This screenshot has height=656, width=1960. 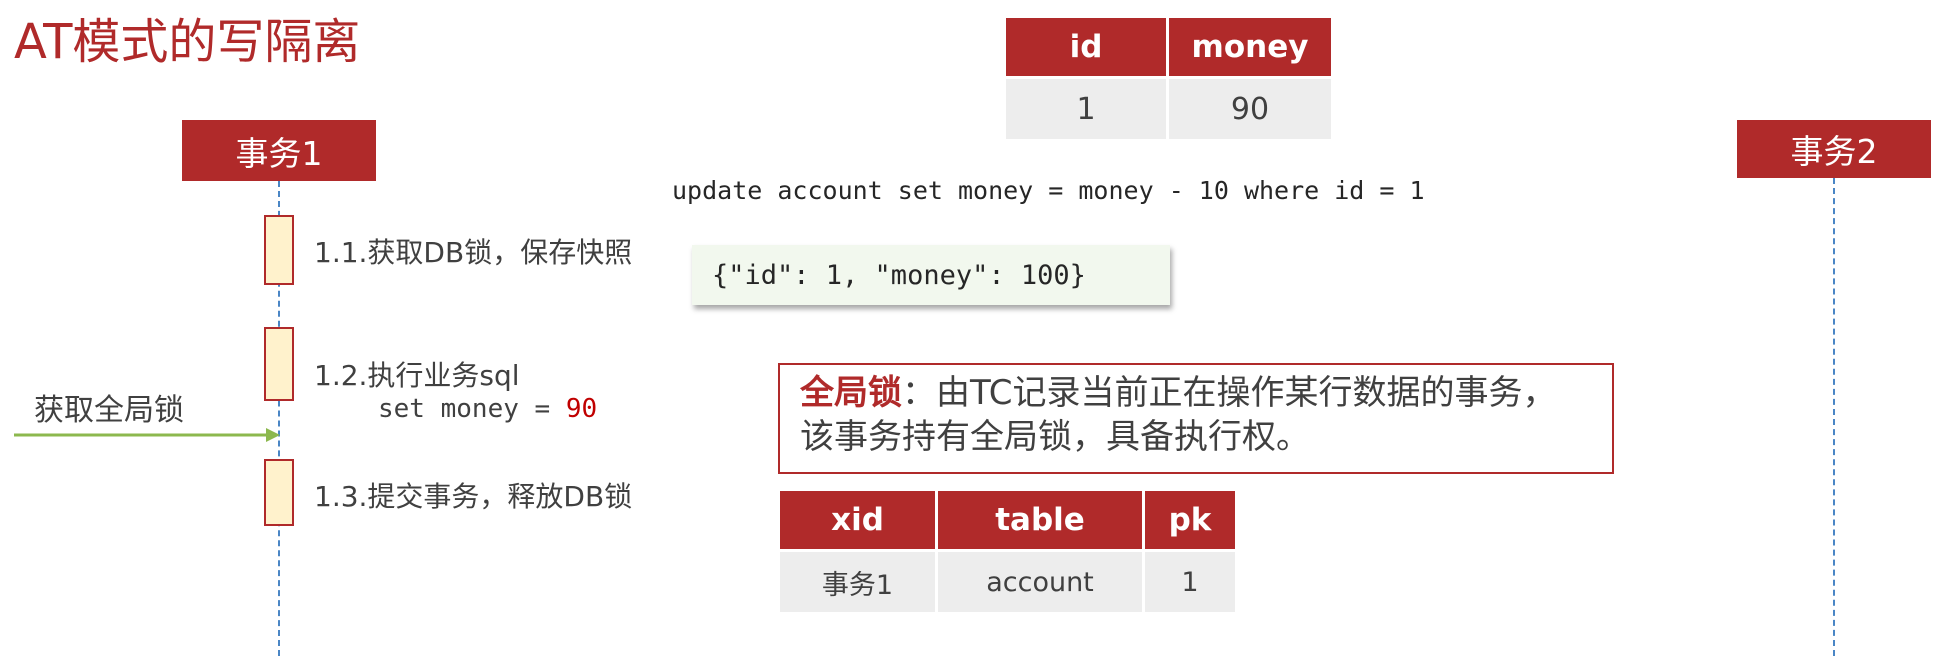 I want to click on actor-tx2: 事务2, so click(x=1834, y=149).